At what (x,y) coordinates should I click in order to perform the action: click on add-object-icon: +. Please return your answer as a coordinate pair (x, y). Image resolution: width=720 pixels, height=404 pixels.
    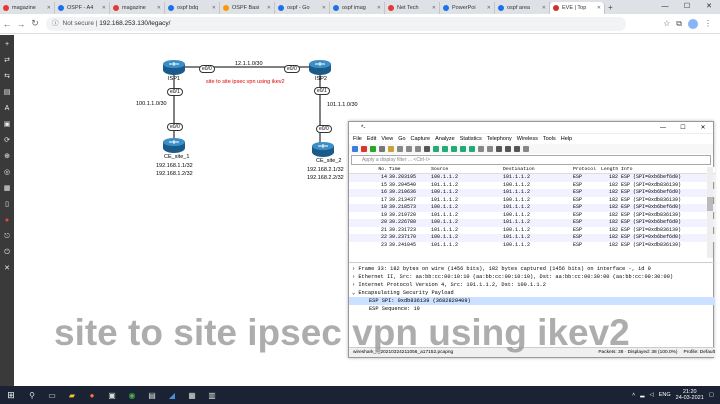
    Looking at the image, I should click on (7, 44).